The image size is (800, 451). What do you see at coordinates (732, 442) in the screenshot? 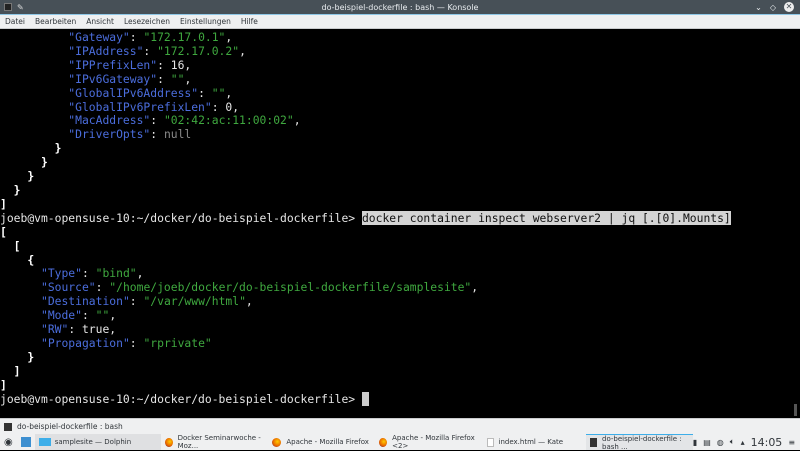
I see `volume-icon: 🔈︎` at bounding box center [732, 442].